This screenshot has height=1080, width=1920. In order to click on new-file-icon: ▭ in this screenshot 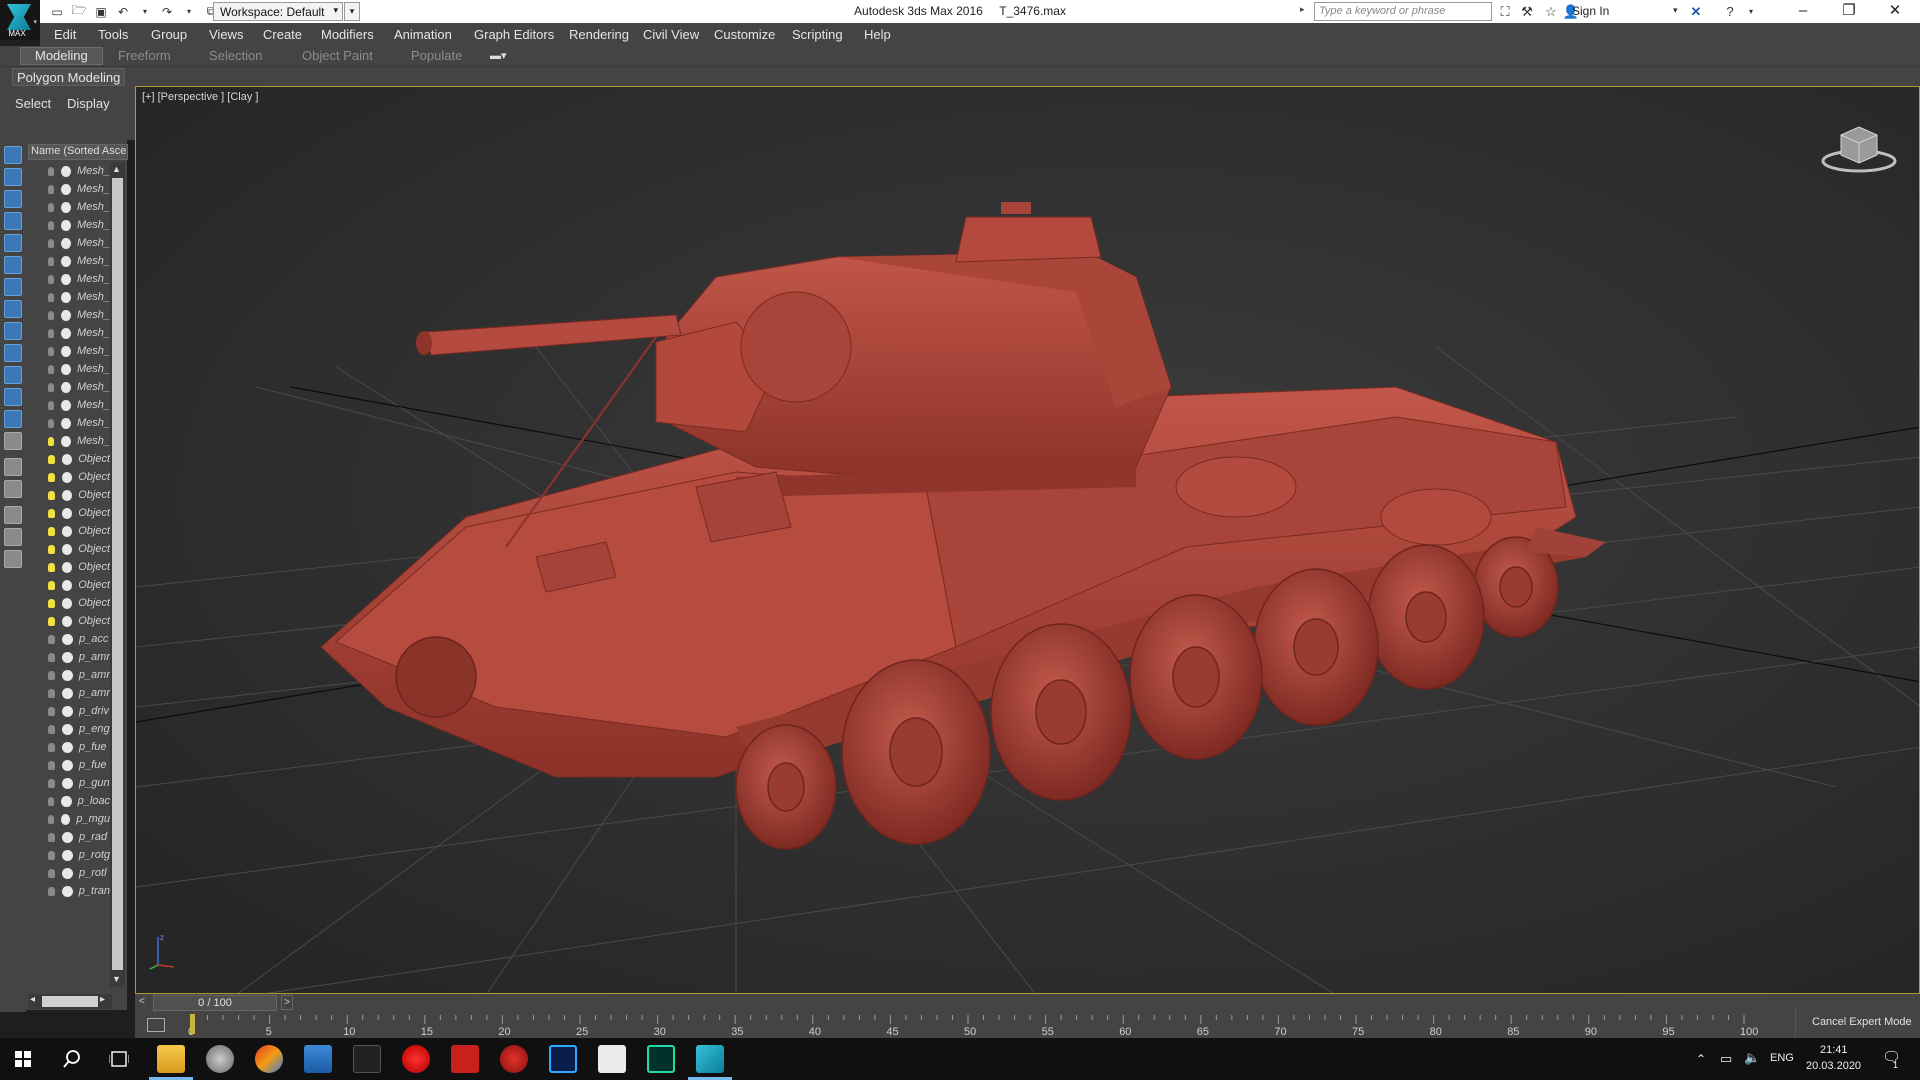, I will do `click(57, 11)`.